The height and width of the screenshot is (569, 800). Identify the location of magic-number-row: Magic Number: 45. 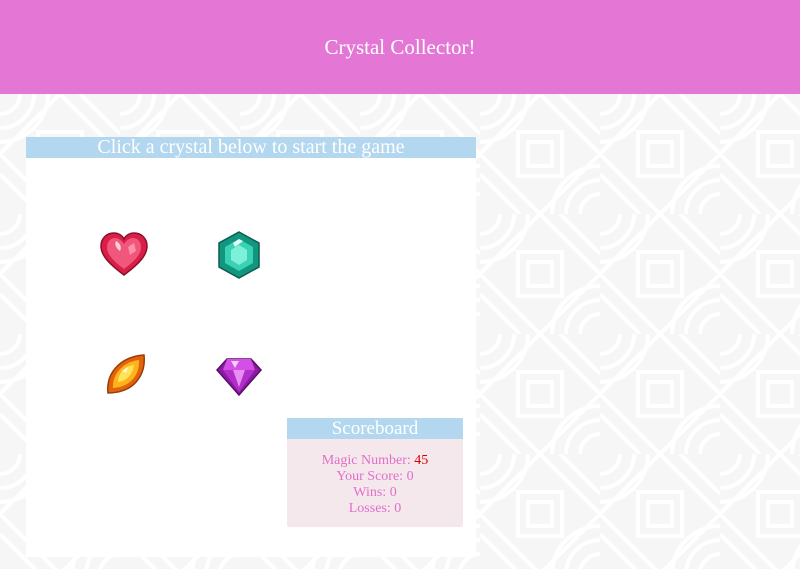
(375, 461).